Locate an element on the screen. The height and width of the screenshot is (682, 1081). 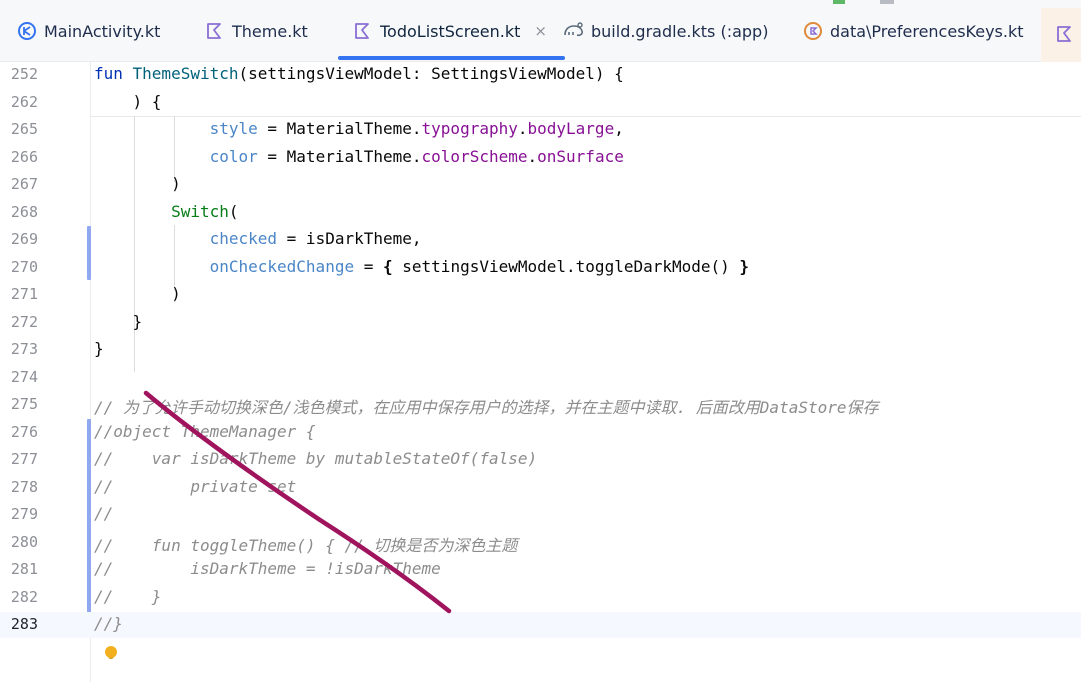
code-text: Switch( is located at coordinates (166, 211).